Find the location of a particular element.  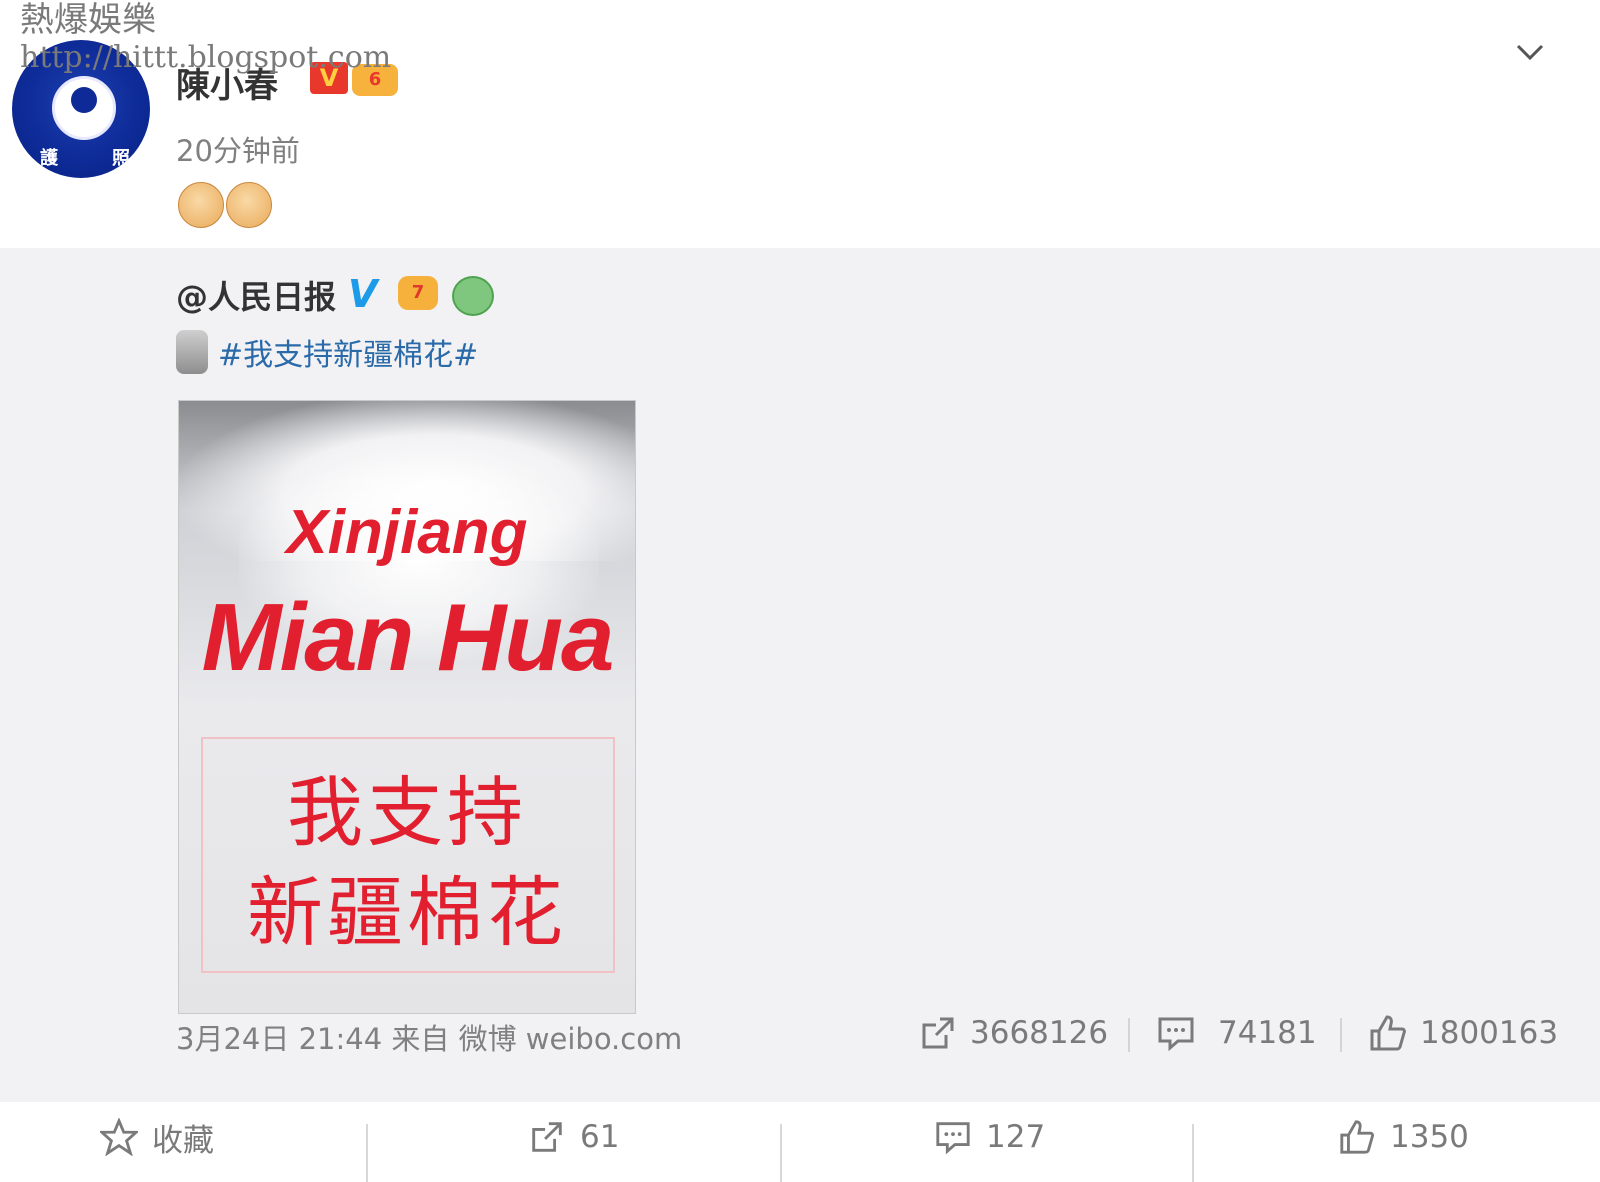

like-stat: 1800163 is located at coordinates (1463, 1033).